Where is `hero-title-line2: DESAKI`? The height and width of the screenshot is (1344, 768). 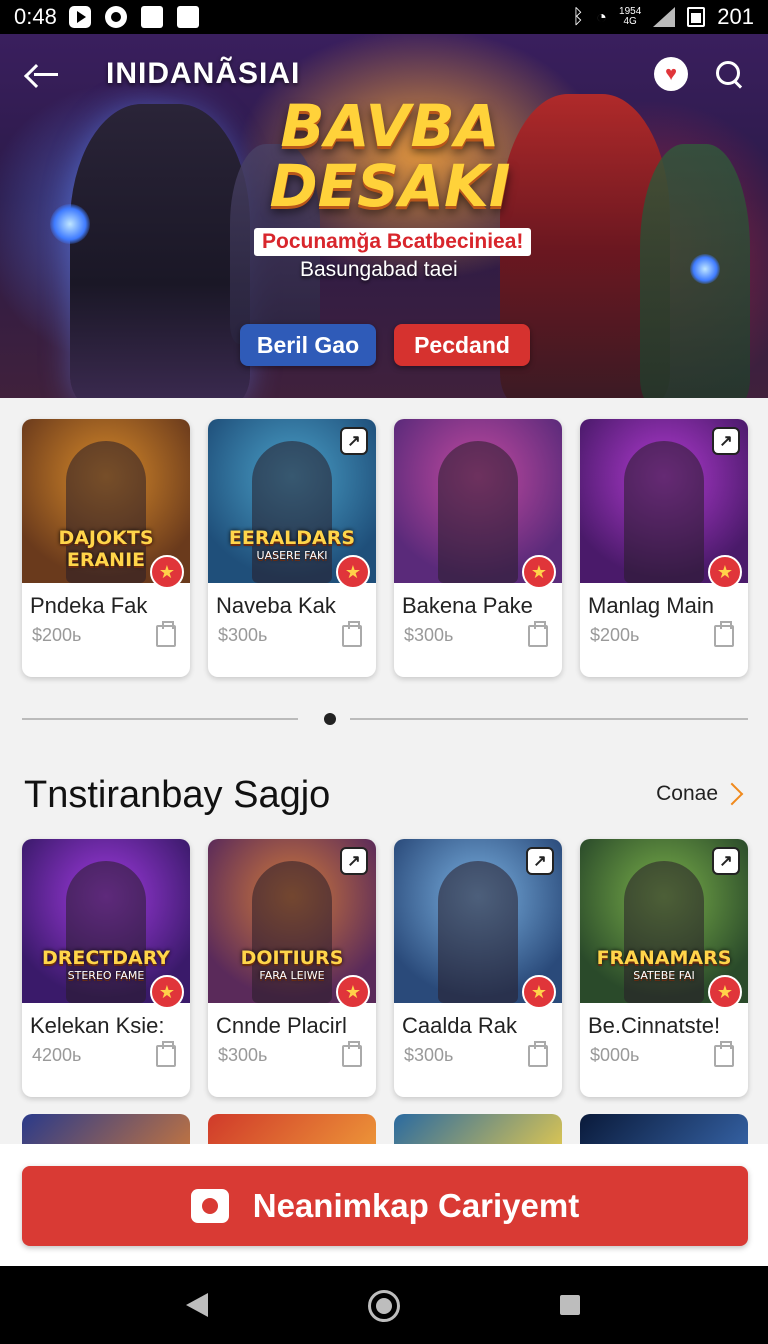
hero-title-line2: DESAKI is located at coordinates (390, 186).